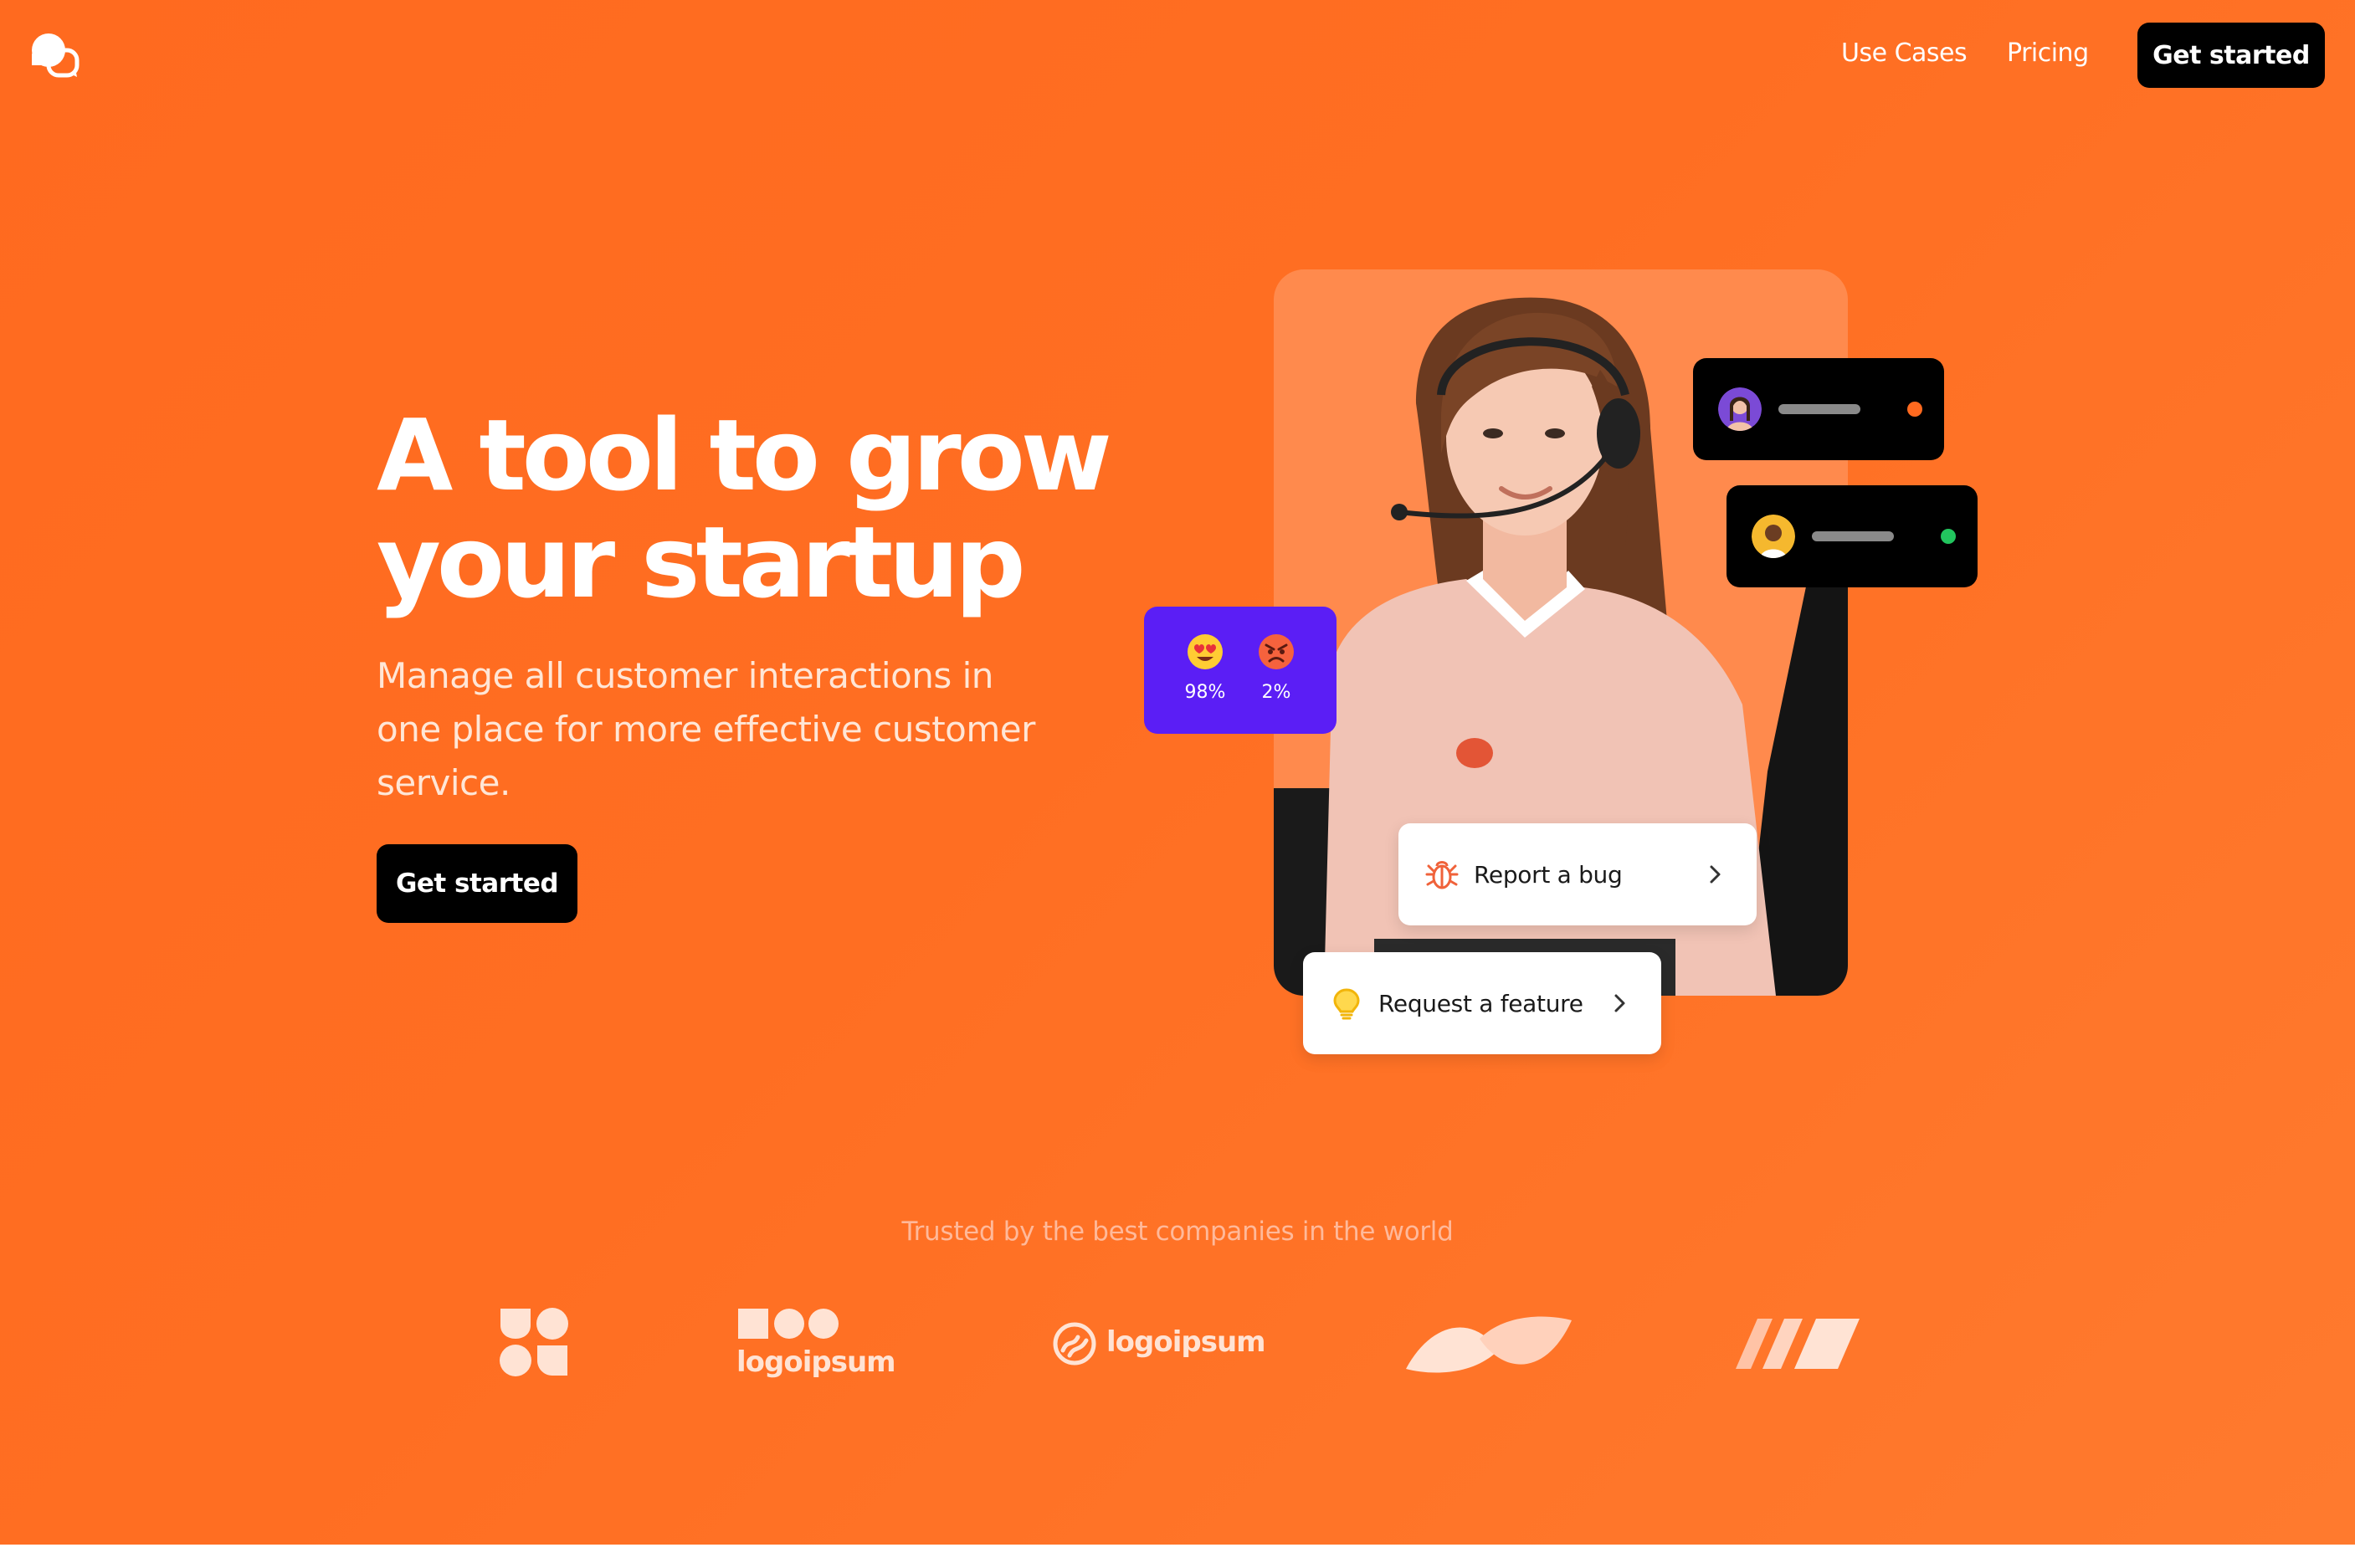 The image size is (2355, 1568). What do you see at coordinates (1798, 1344) in the screenshot?
I see `slashes-logo-icon` at bounding box center [1798, 1344].